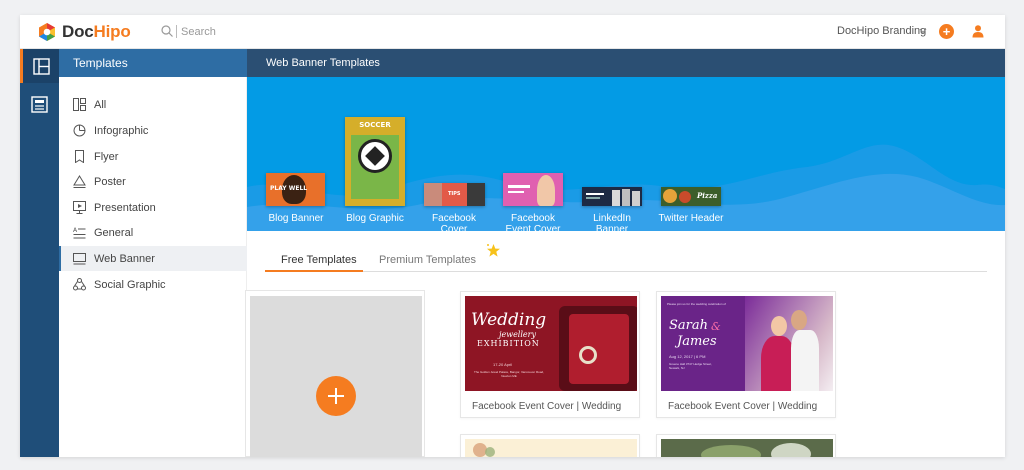 The width and height of the screenshot is (1024, 470). Describe the element at coordinates (39, 253) in the screenshot. I see `left-rail` at that location.